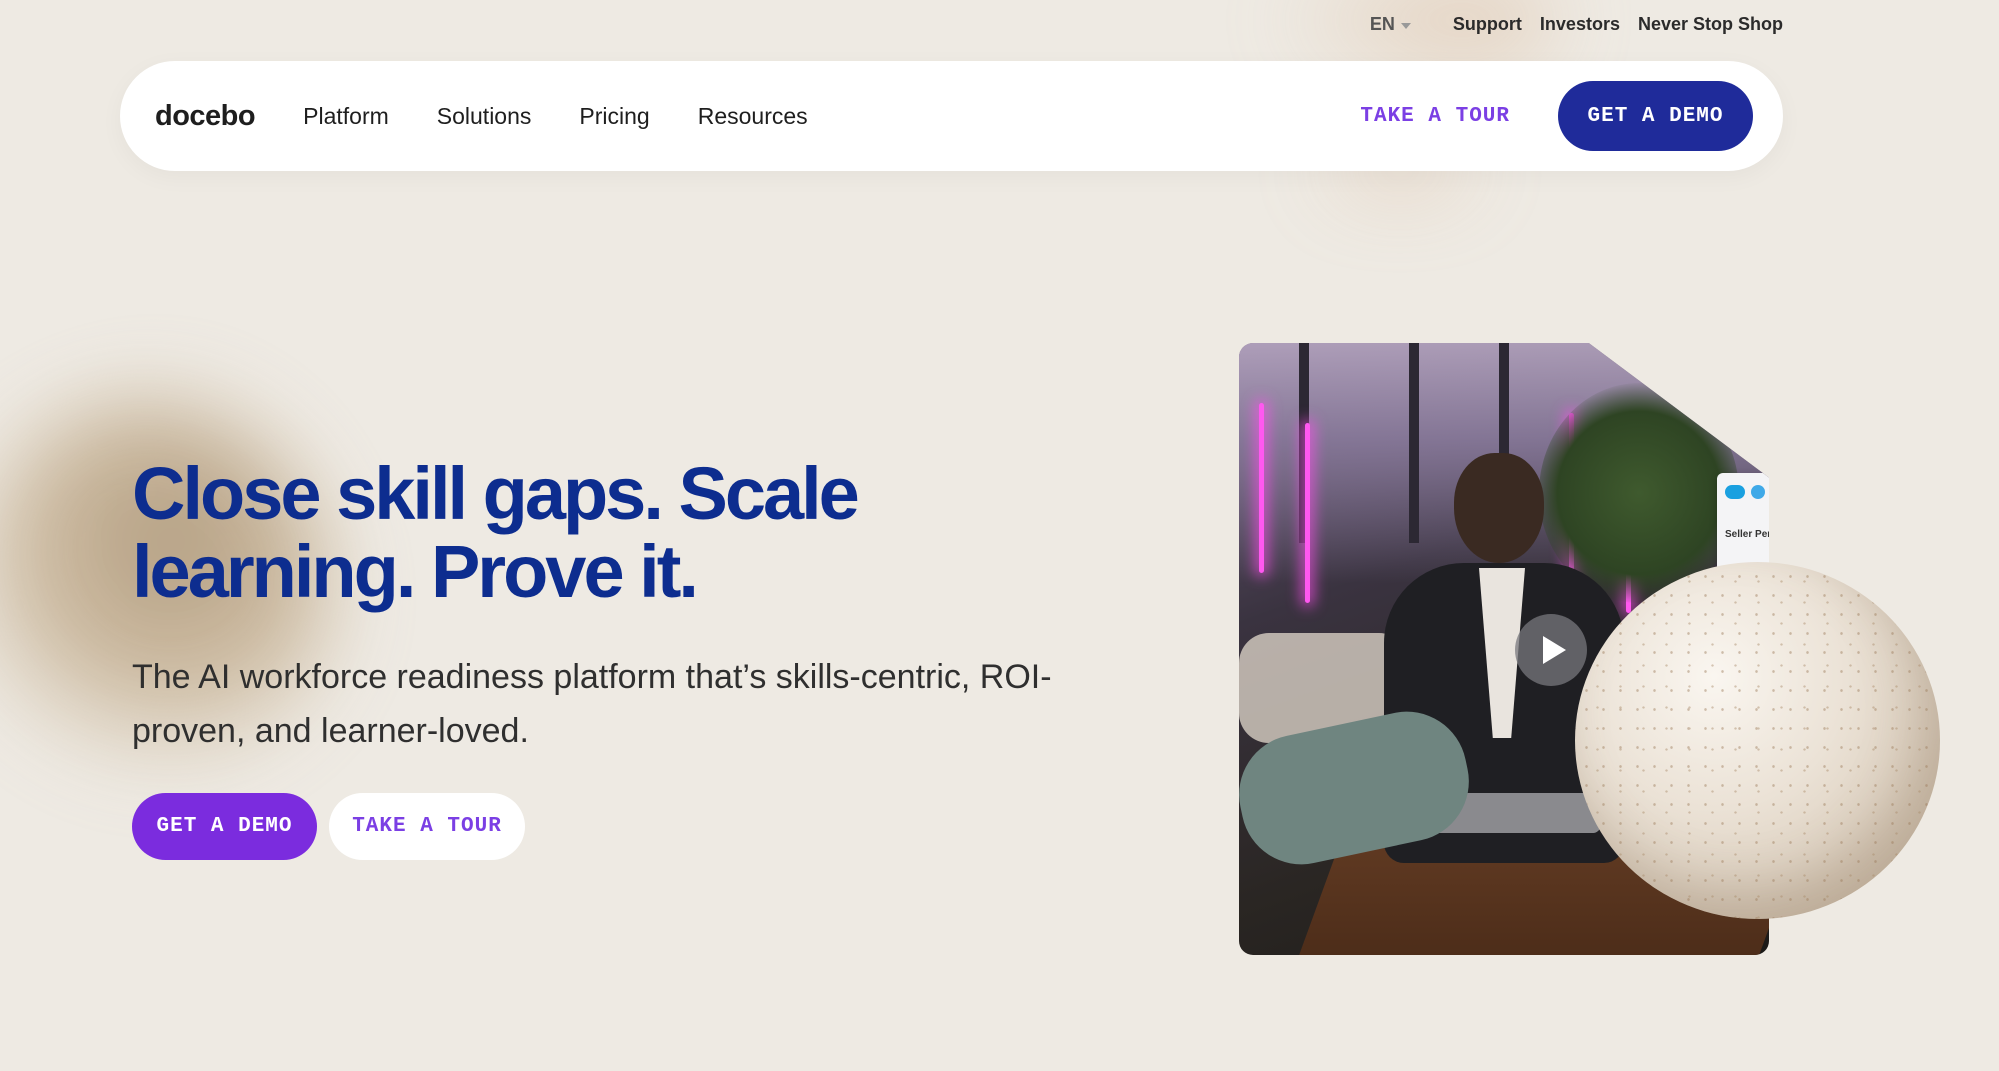 The height and width of the screenshot is (1071, 1999). What do you see at coordinates (224, 826) in the screenshot?
I see `get-a-demo-button: GET A DEMO` at bounding box center [224, 826].